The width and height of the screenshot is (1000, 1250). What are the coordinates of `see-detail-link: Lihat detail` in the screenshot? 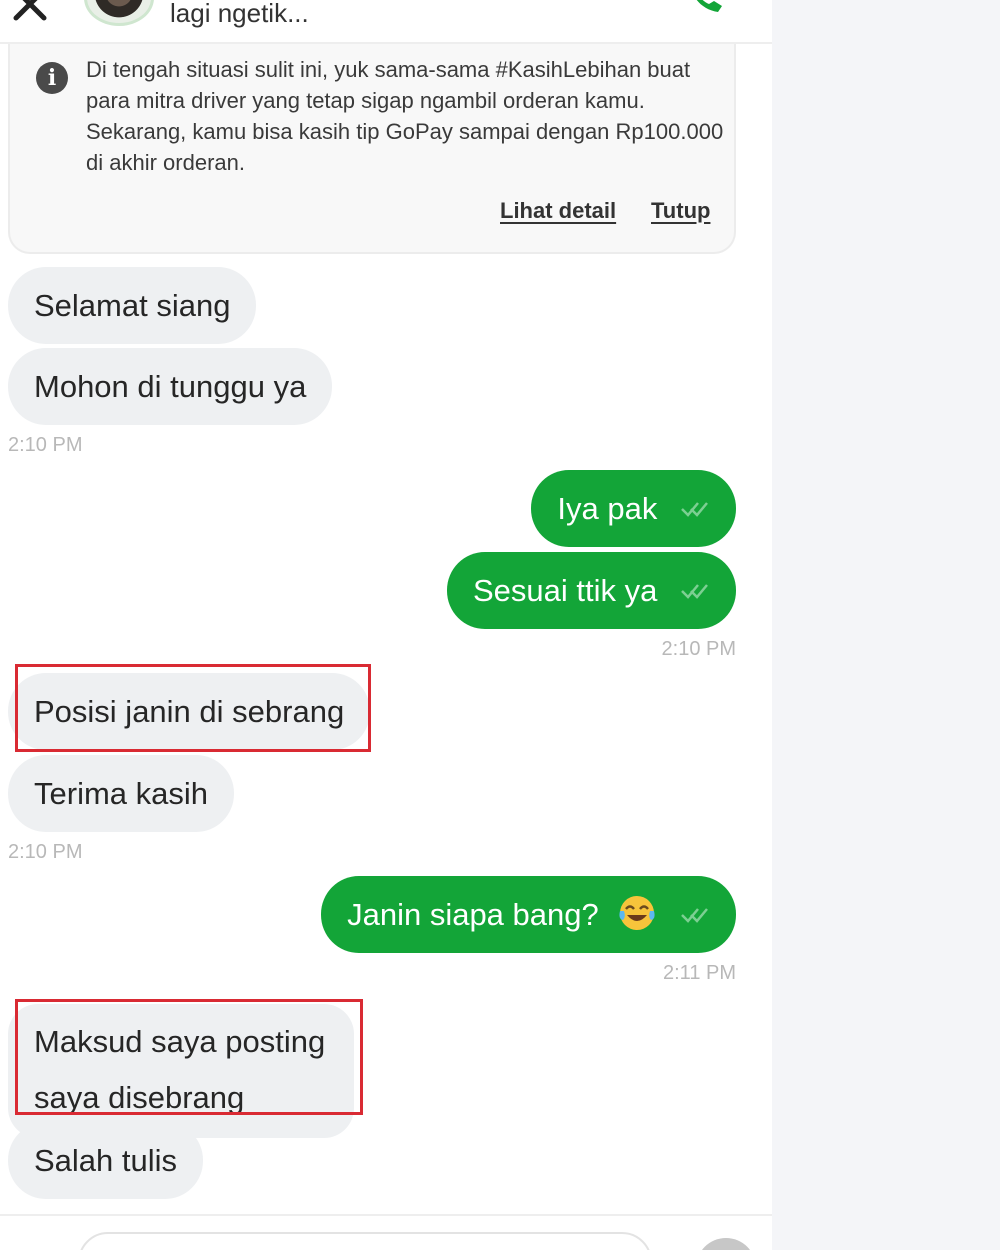 It's located at (558, 211).